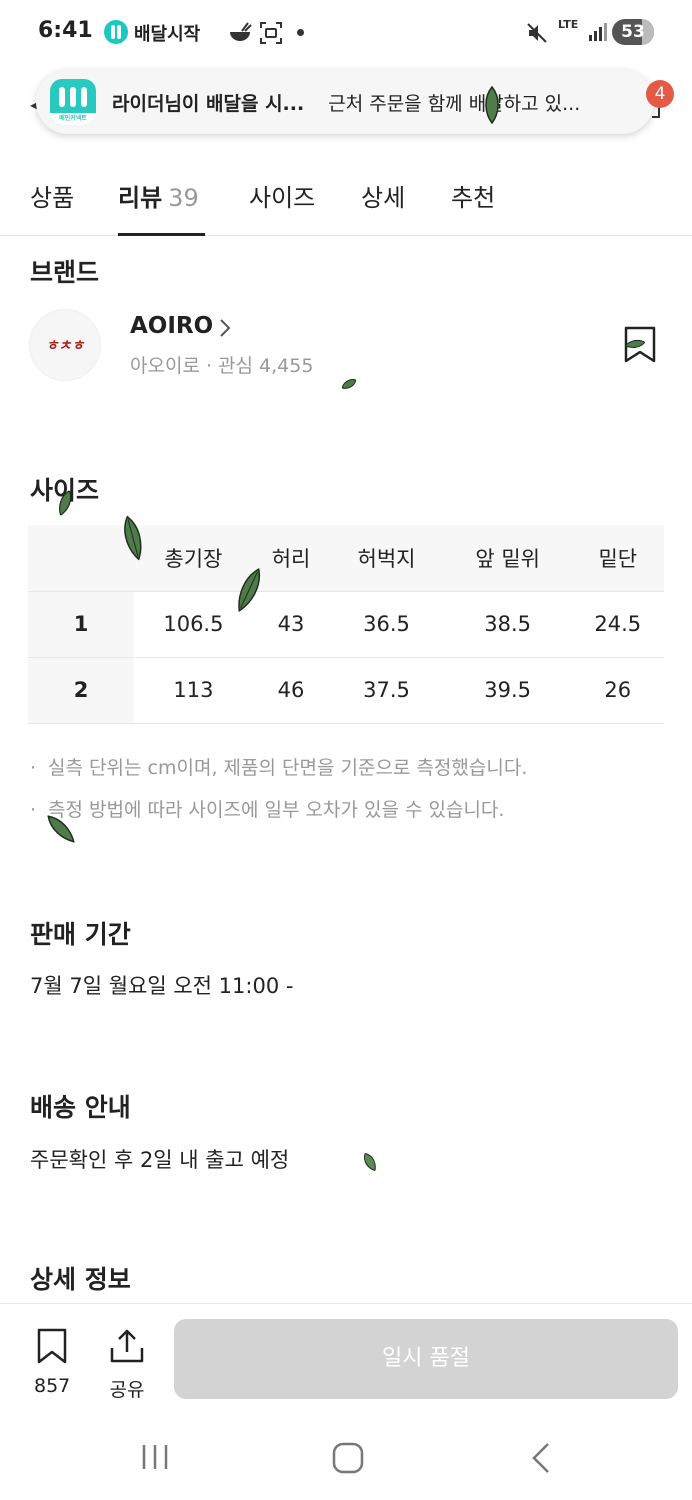 This screenshot has height=1500, width=692. What do you see at coordinates (140, 198) in the screenshot?
I see `tab-label: 리뷰` at bounding box center [140, 198].